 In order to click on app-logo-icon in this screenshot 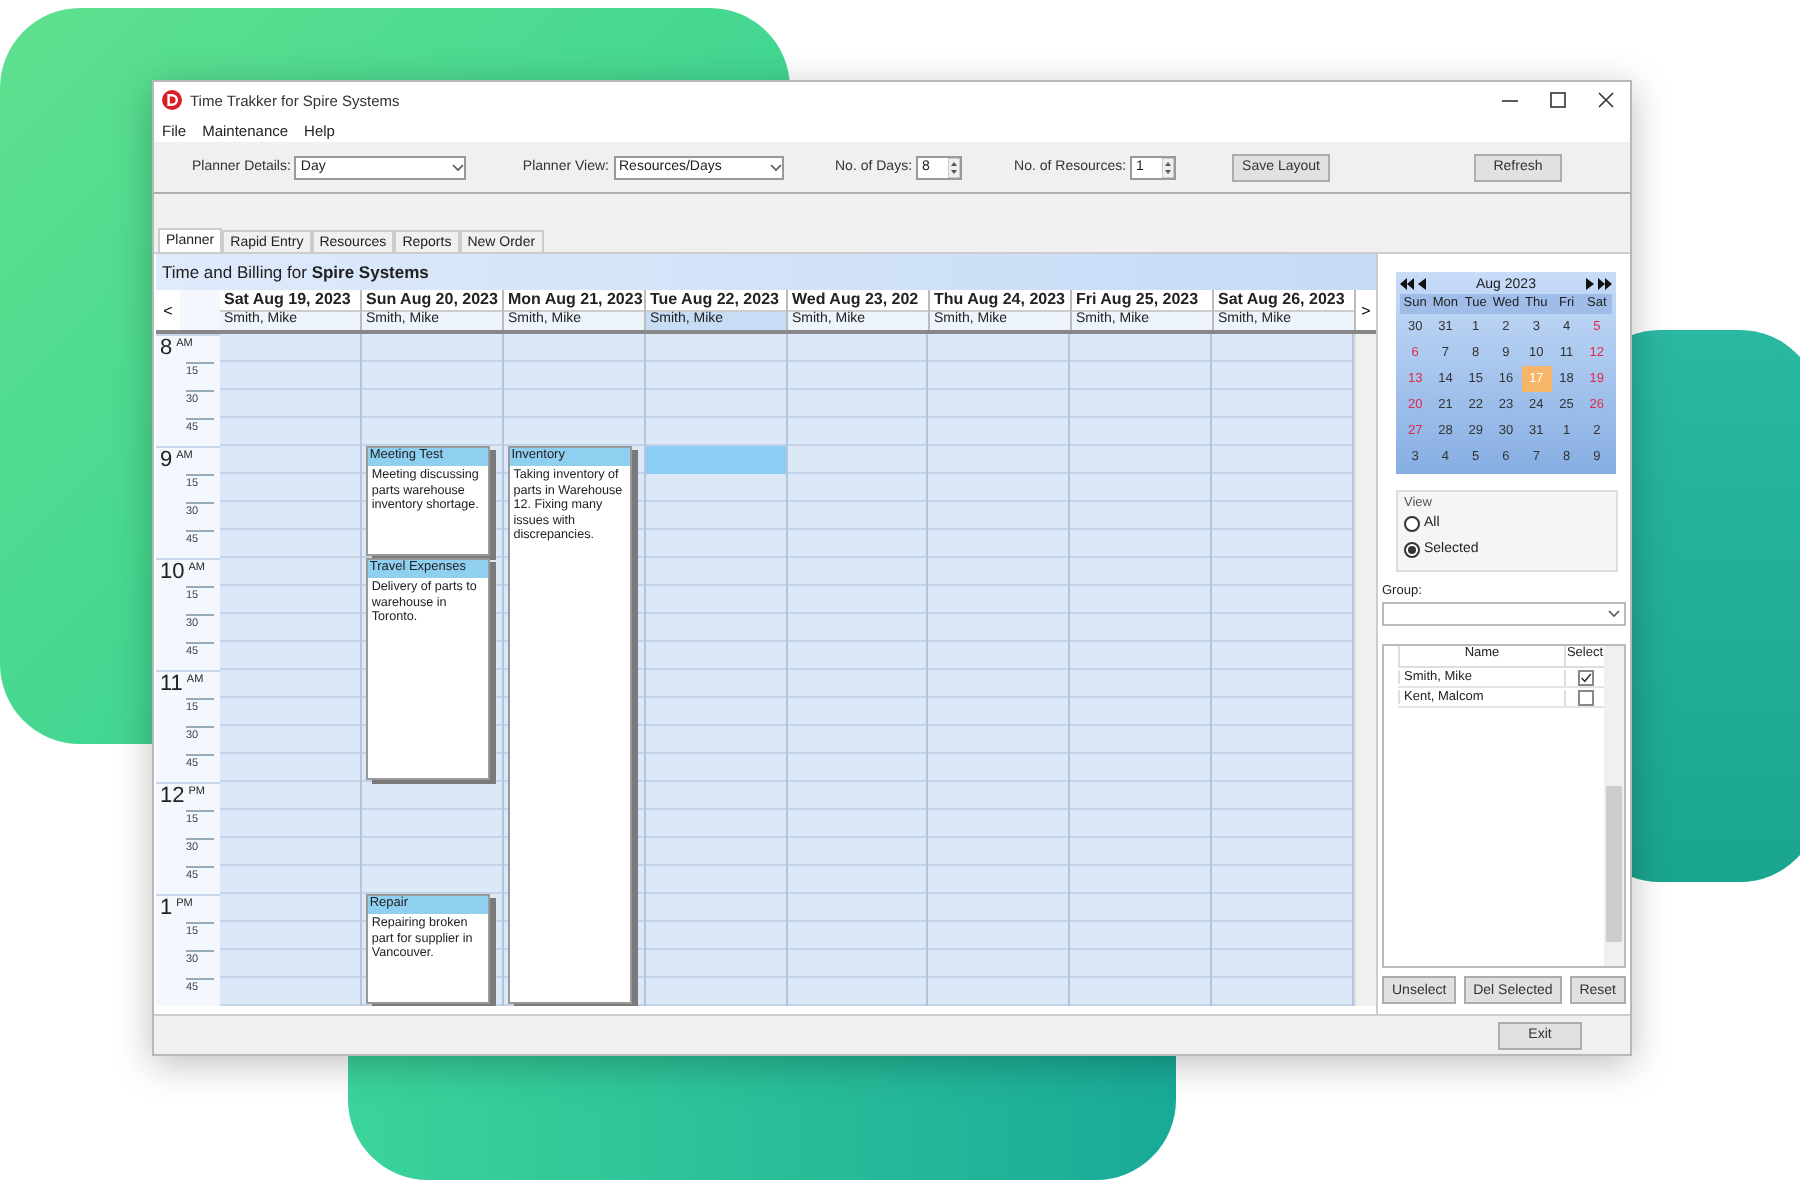, I will do `click(172, 100)`.